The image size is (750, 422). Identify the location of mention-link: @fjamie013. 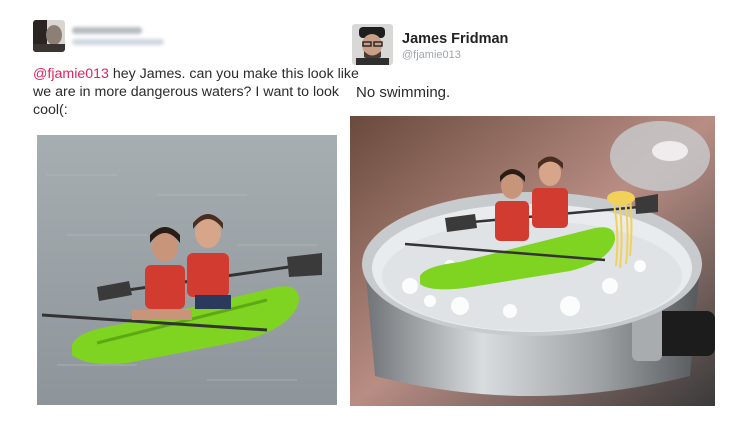
(71, 74).